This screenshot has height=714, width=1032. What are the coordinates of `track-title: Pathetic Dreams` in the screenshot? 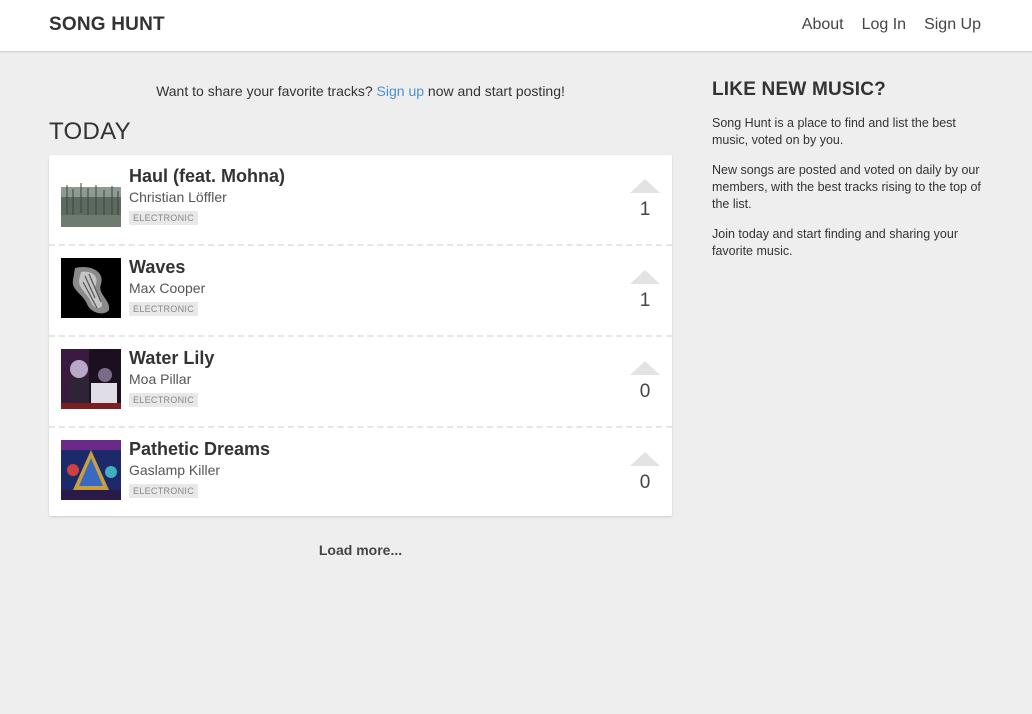 It's located at (199, 449).